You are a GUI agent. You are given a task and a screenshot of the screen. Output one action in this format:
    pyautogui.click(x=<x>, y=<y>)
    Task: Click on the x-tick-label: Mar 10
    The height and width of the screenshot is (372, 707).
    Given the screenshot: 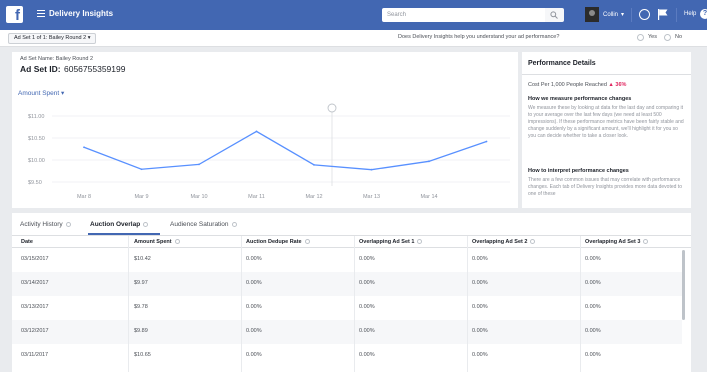 What is the action you would take?
    pyautogui.click(x=198, y=197)
    